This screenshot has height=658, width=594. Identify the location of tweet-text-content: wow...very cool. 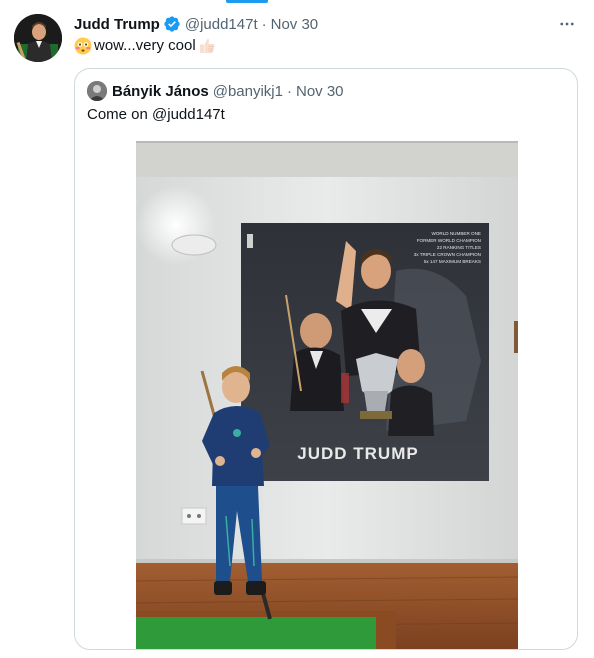
(145, 45).